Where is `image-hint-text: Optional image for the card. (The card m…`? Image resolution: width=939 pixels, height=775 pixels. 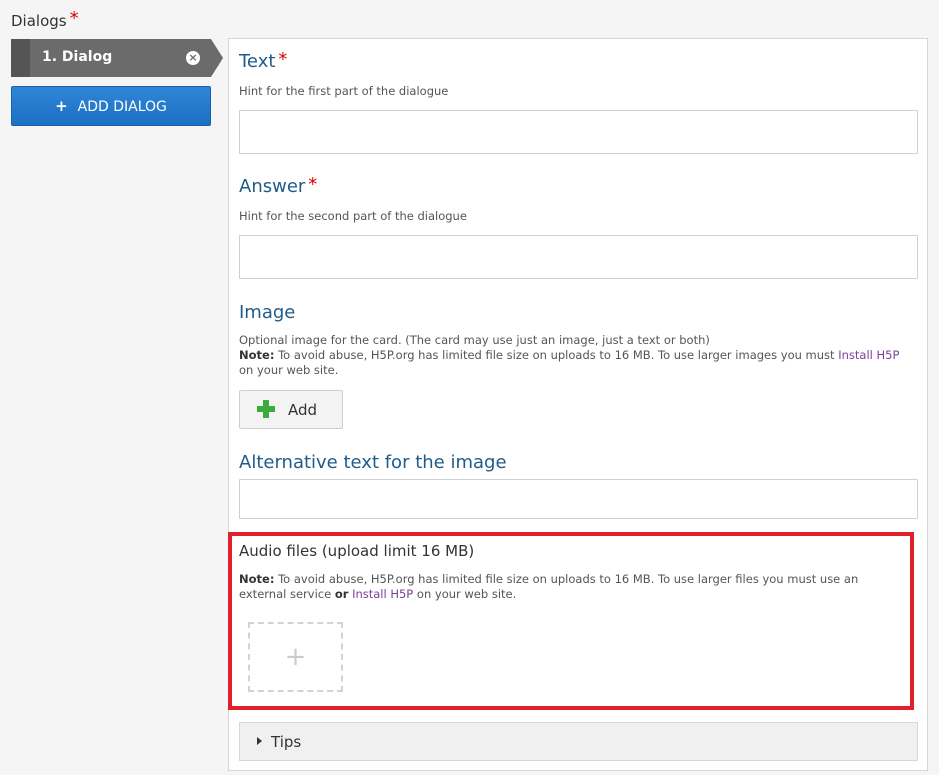
image-hint-text: Optional image for the card. (The card m… is located at coordinates (474, 340).